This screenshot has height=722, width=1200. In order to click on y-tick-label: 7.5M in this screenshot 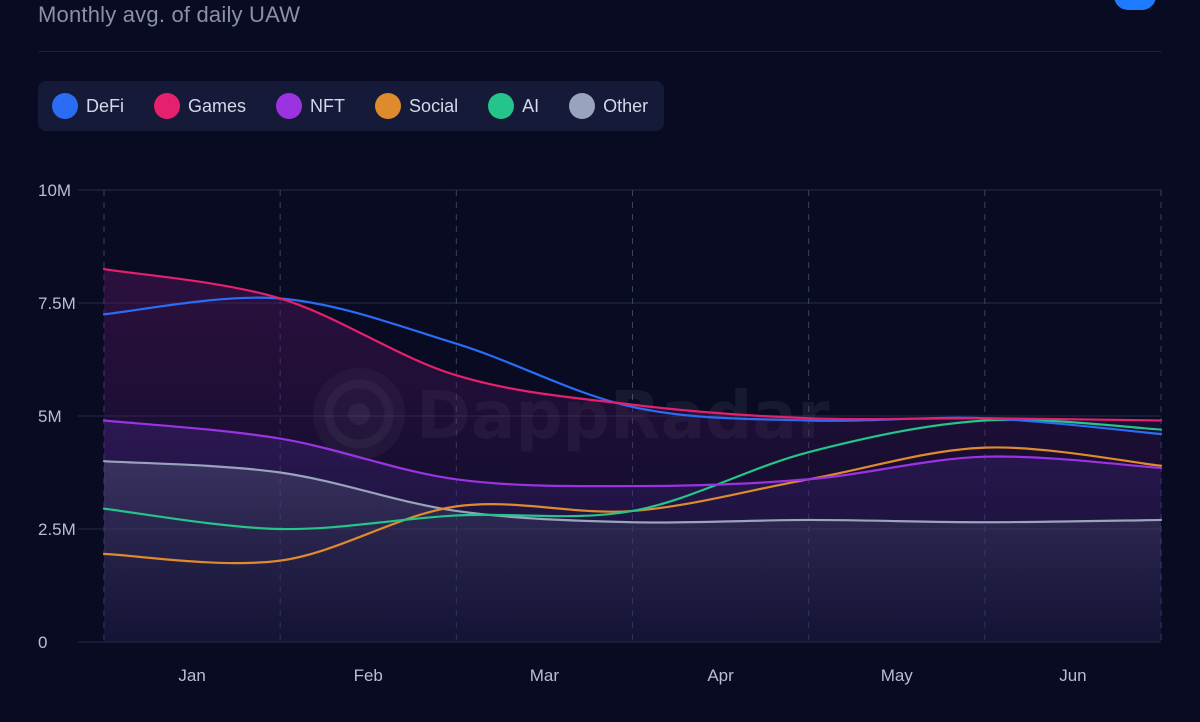, I will do `click(57, 303)`.